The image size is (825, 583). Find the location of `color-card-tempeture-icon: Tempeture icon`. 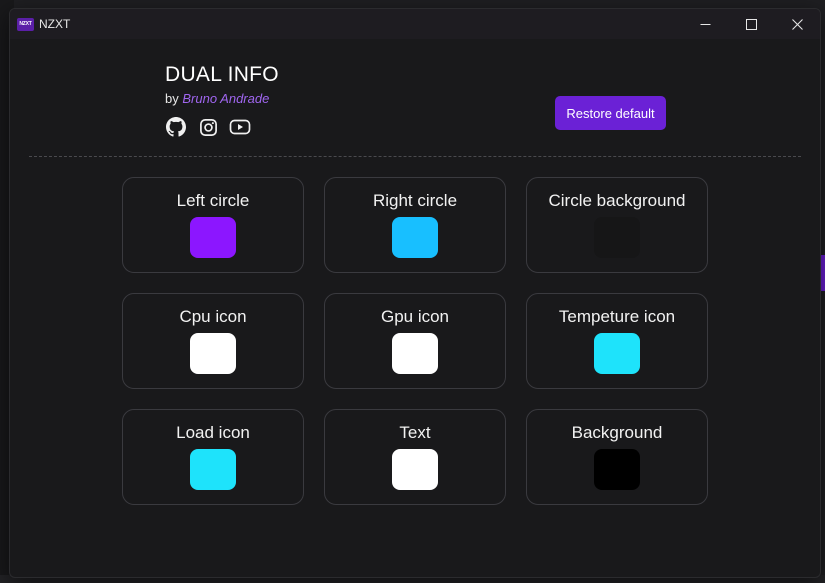

color-card-tempeture-icon: Tempeture icon is located at coordinates (617, 341).